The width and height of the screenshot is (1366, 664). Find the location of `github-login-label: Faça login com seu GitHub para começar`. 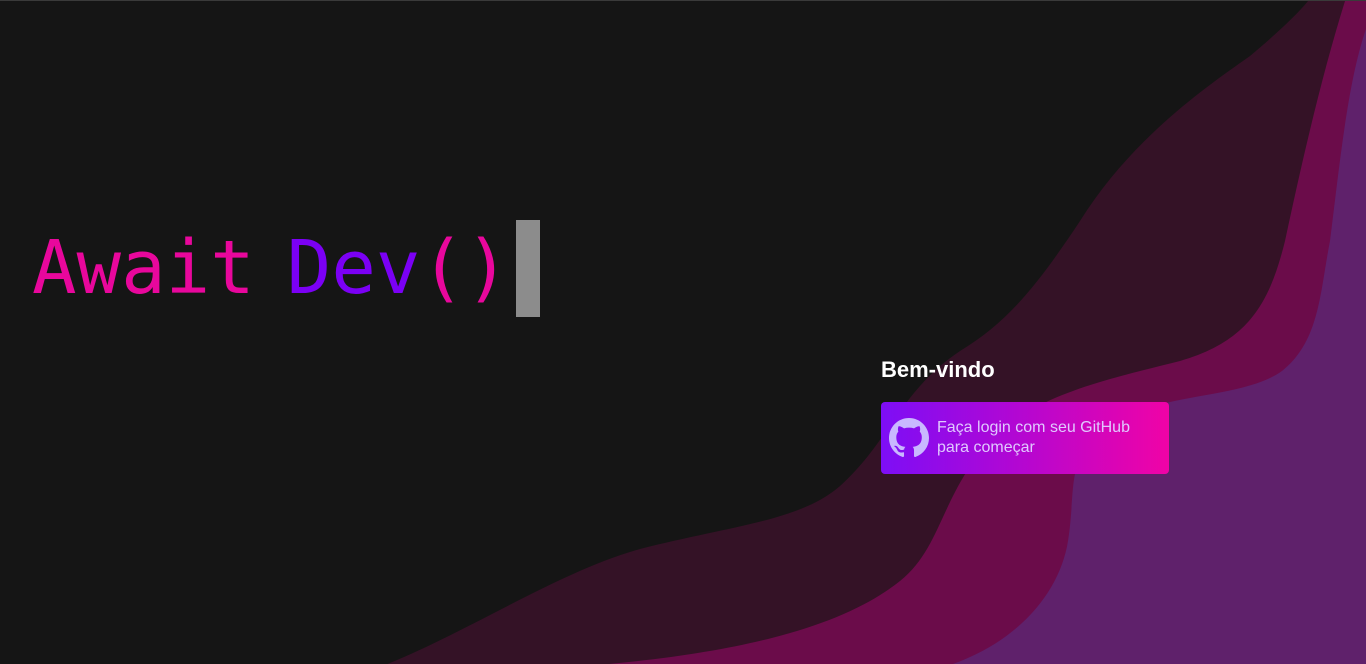

github-login-label: Faça login com seu GitHub para começar is located at coordinates (1033, 437).